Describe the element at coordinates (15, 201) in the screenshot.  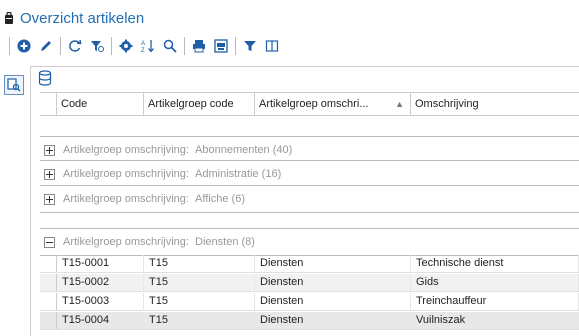
I see `side-panel` at that location.